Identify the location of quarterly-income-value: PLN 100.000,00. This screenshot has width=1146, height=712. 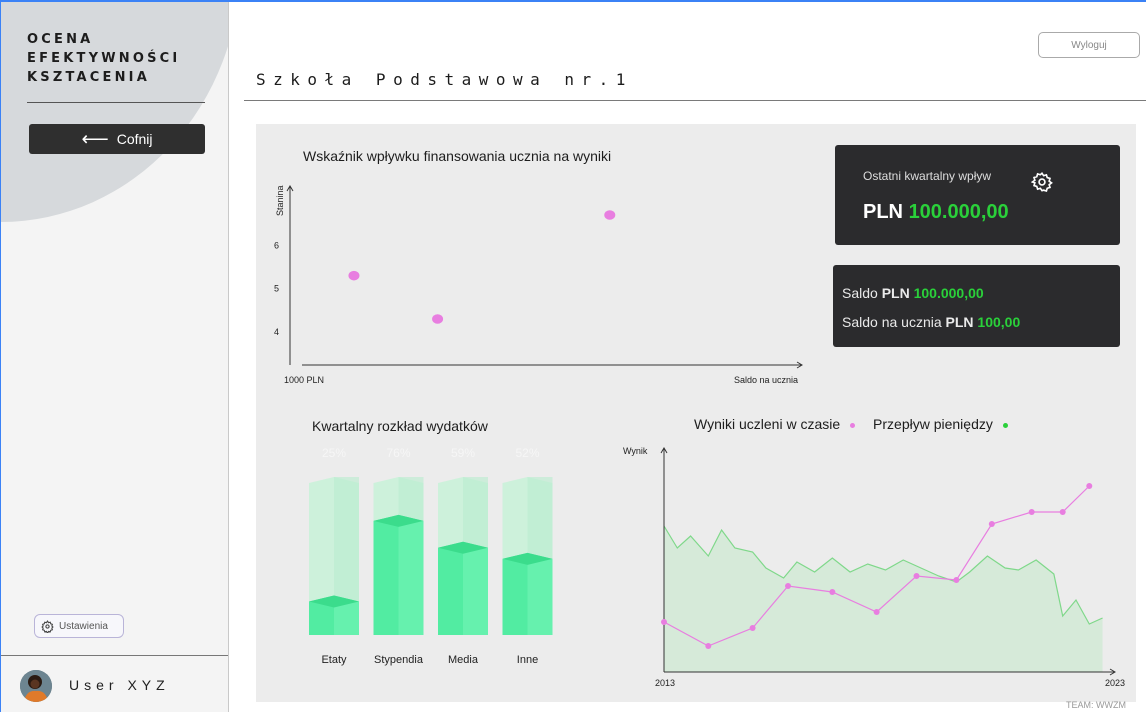
(936, 212).